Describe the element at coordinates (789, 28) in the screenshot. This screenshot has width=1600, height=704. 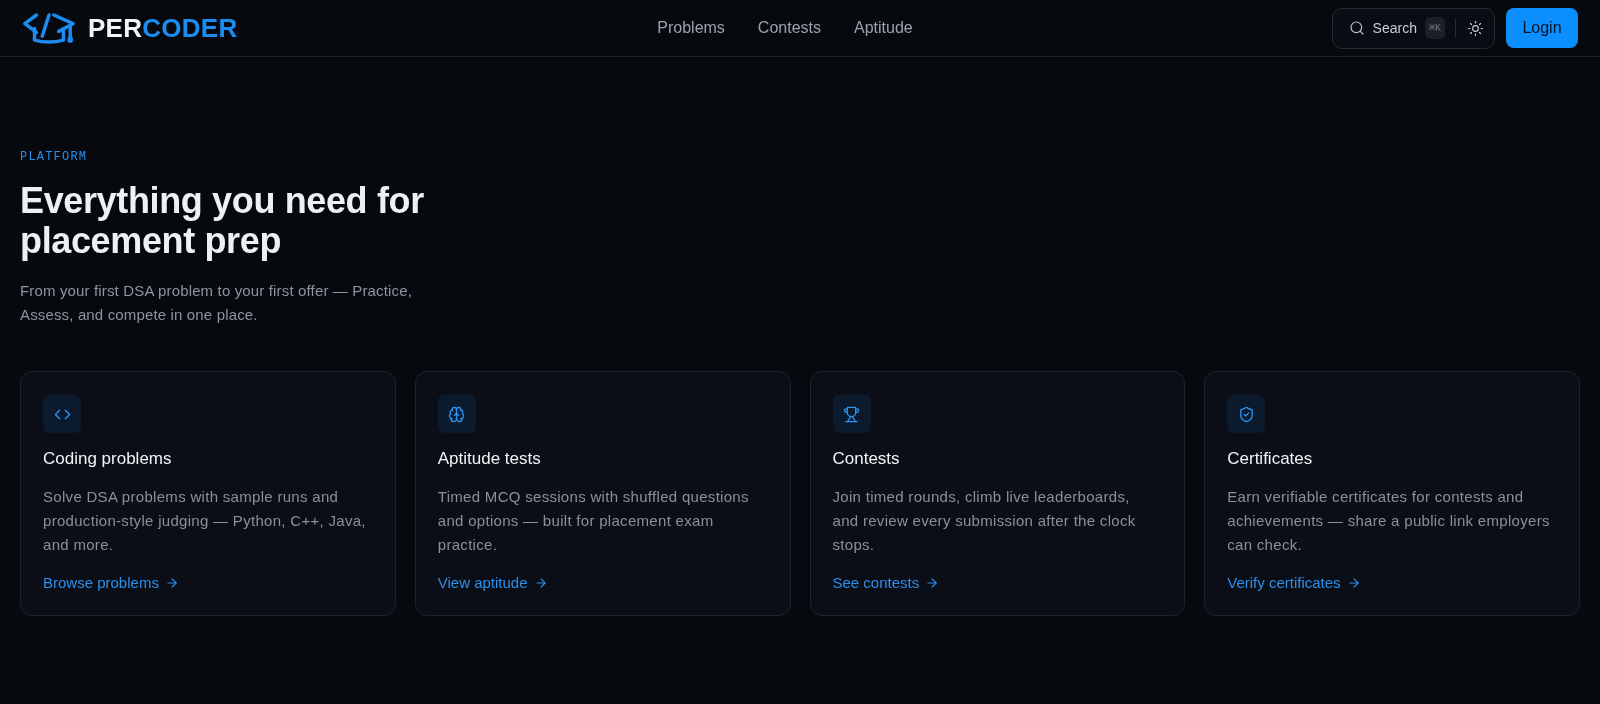
I see `nav-link: Contests` at that location.